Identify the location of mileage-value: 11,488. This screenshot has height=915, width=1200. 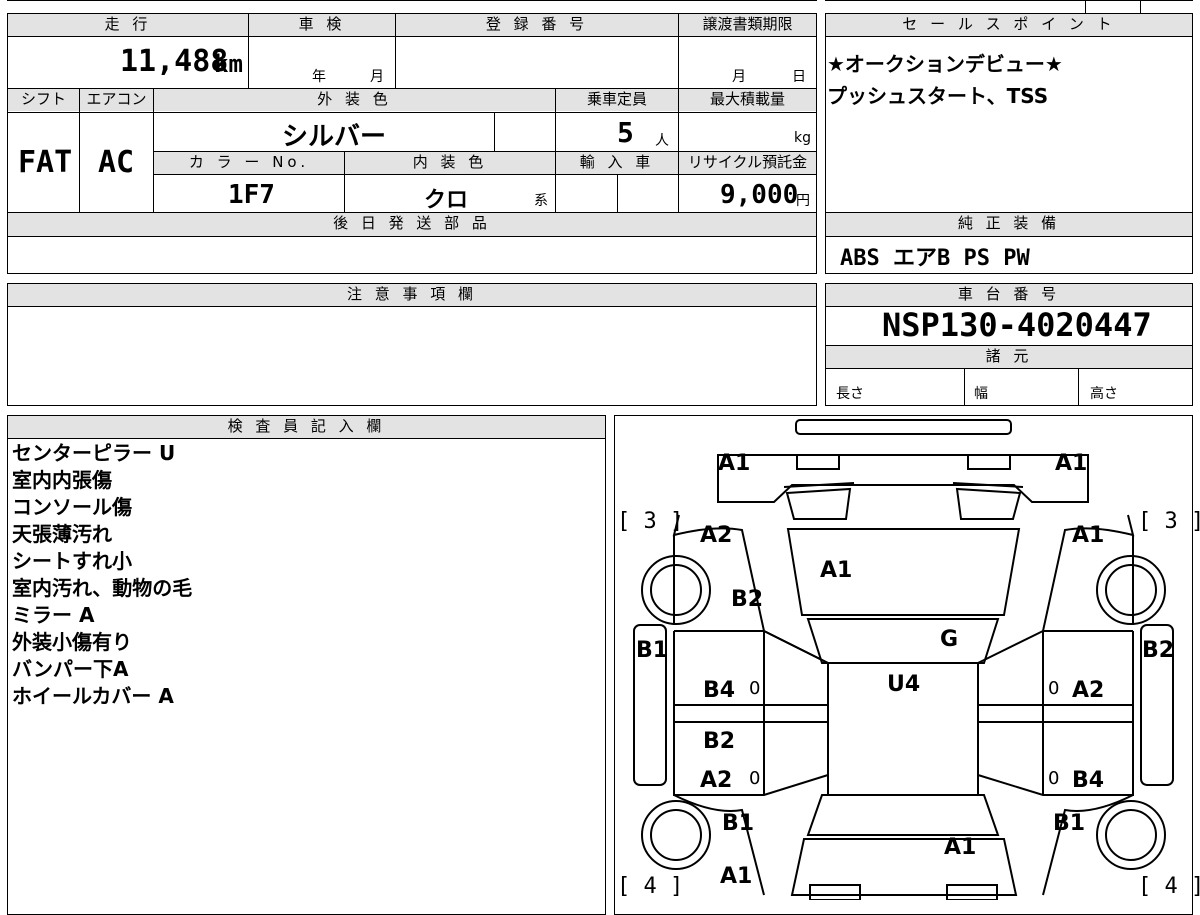
(174, 61).